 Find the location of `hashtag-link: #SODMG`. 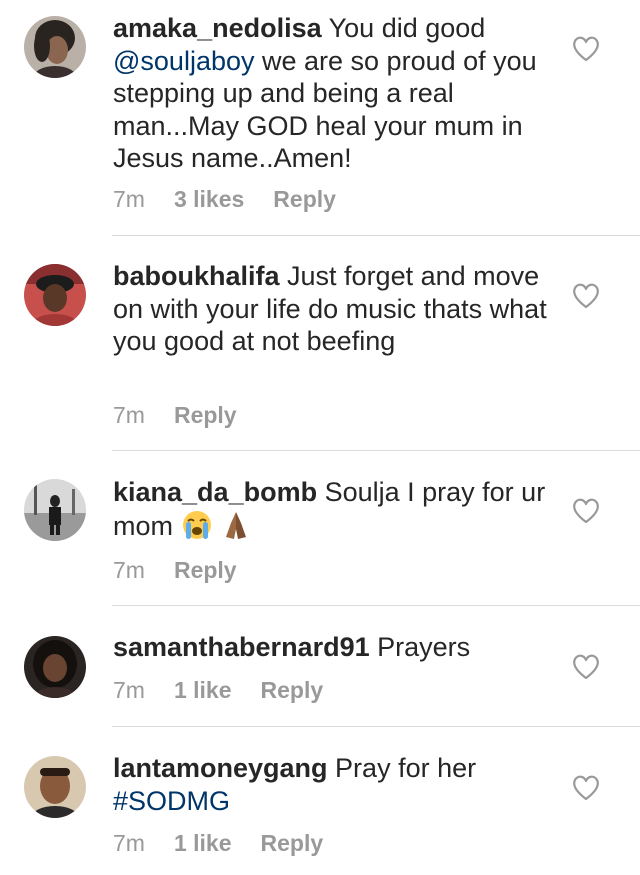

hashtag-link: #SODMG is located at coordinates (171, 801).